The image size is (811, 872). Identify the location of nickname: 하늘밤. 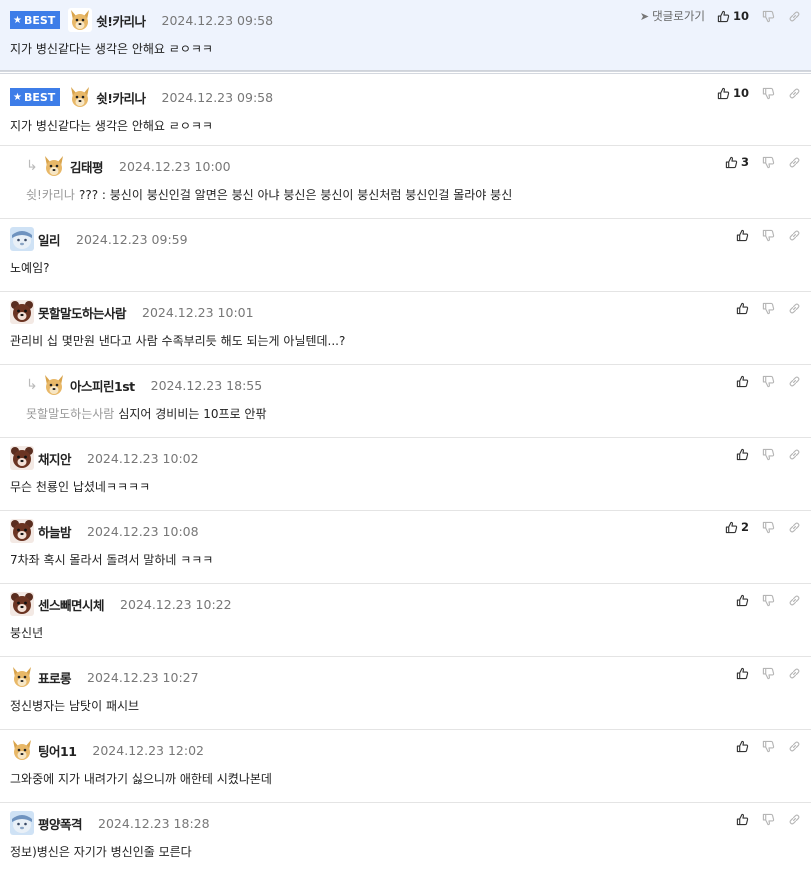
(55, 531).